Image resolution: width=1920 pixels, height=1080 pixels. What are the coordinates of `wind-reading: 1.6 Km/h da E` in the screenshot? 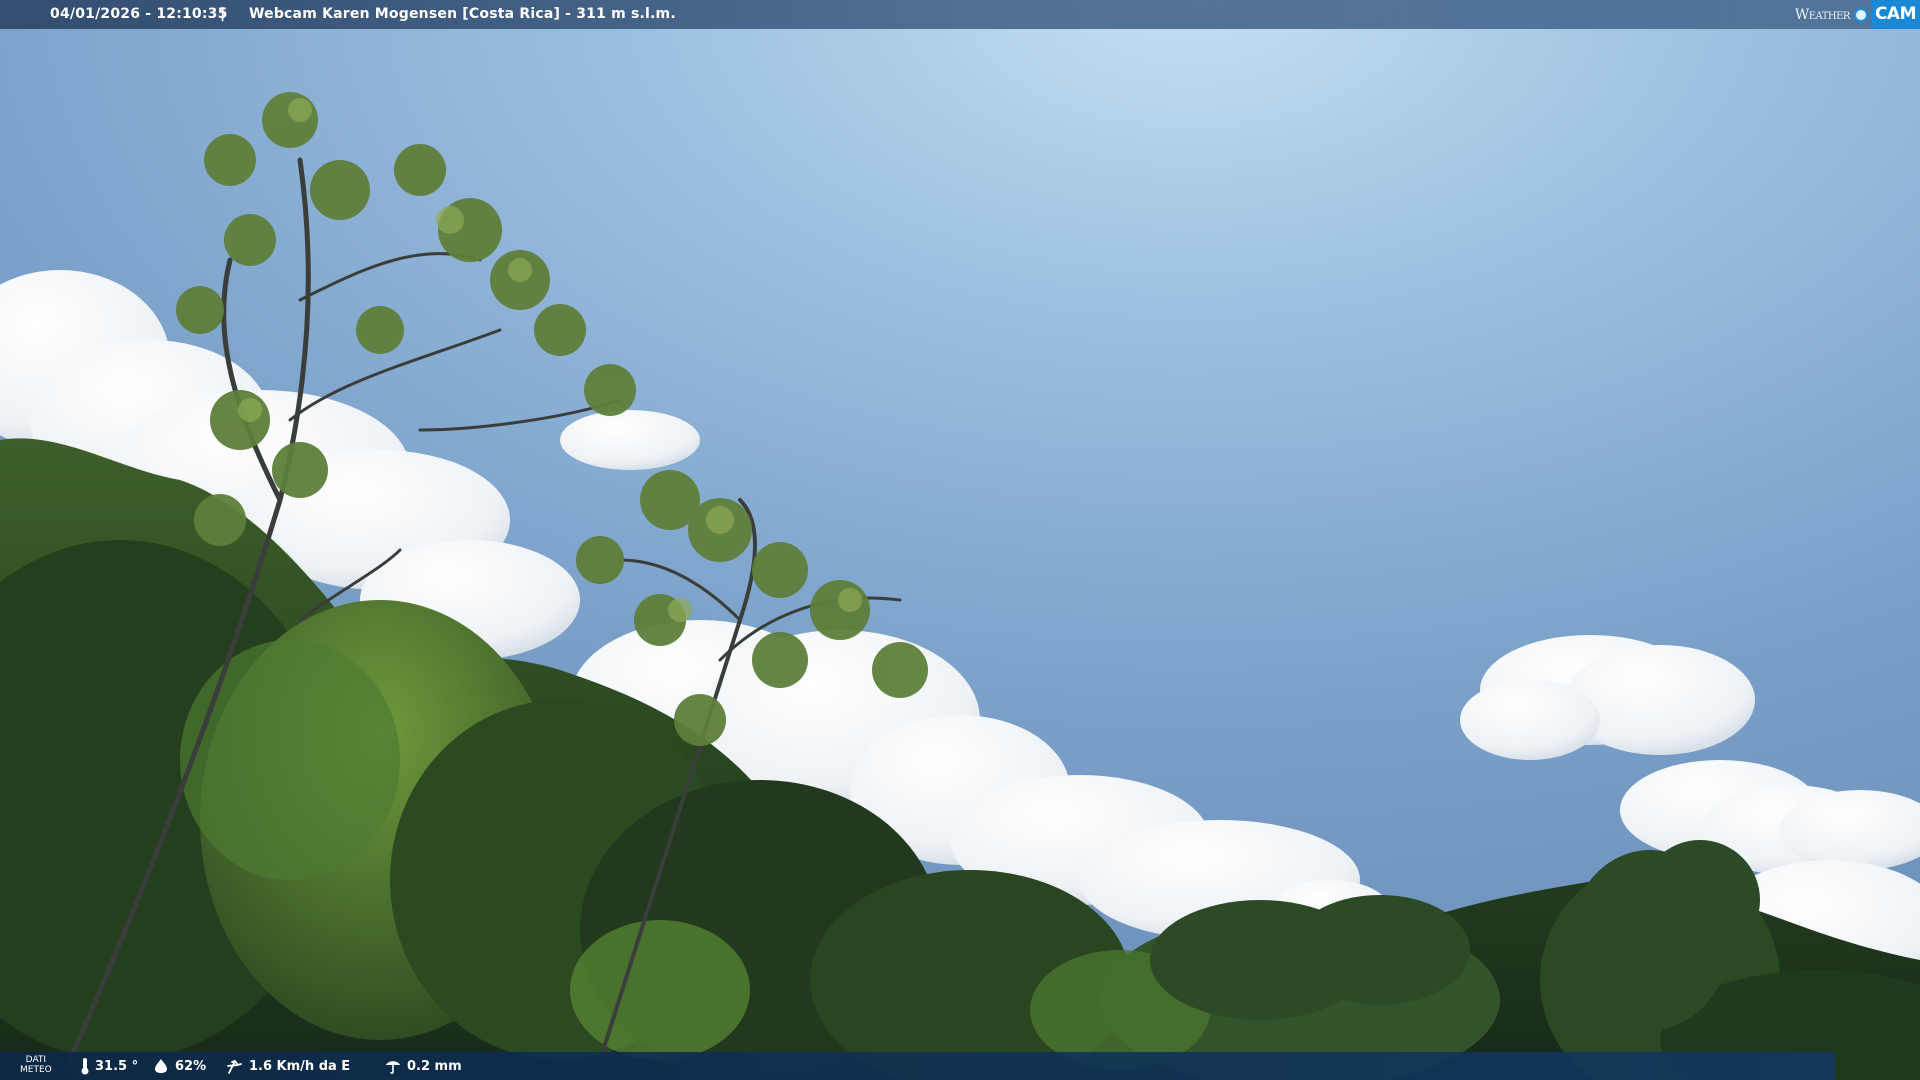 It's located at (288, 1066).